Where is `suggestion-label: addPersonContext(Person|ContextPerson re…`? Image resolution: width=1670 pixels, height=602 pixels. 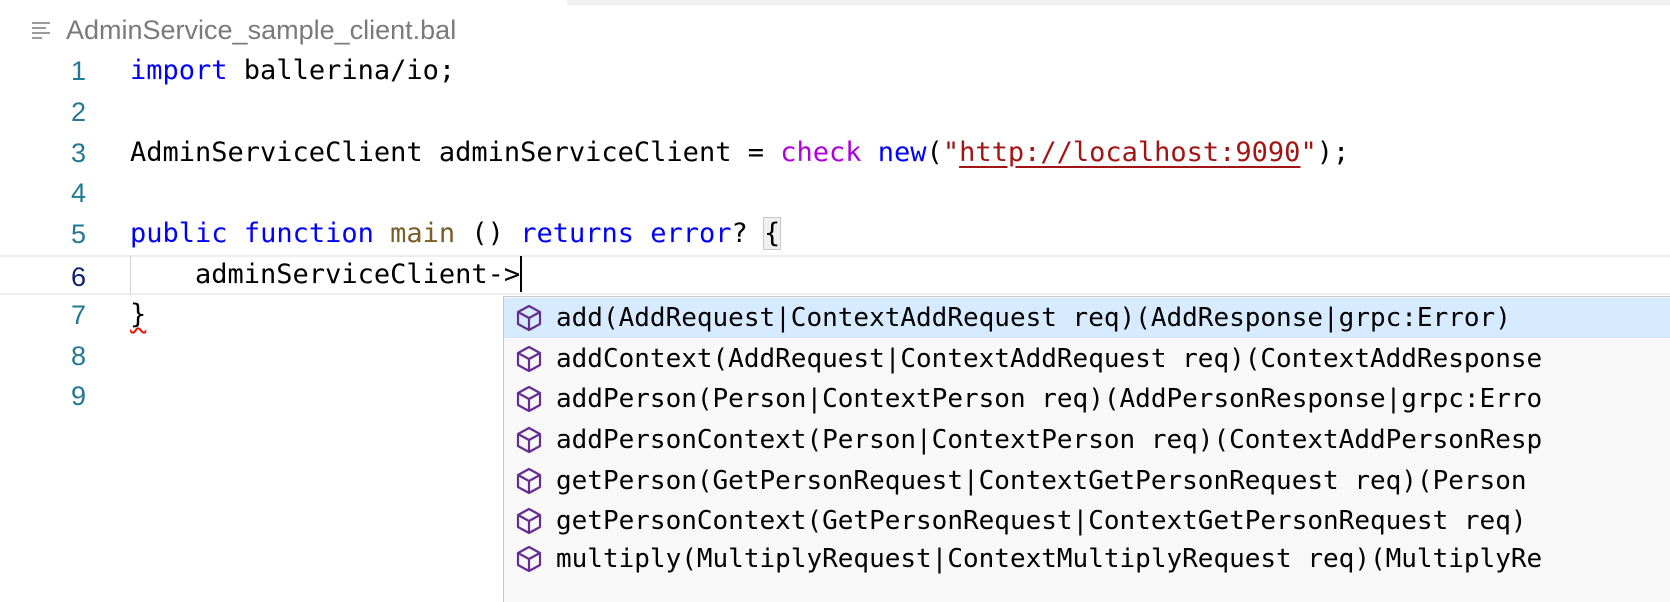
suggestion-label: addPersonContext(Person|ContextPerson re… is located at coordinates (1049, 440).